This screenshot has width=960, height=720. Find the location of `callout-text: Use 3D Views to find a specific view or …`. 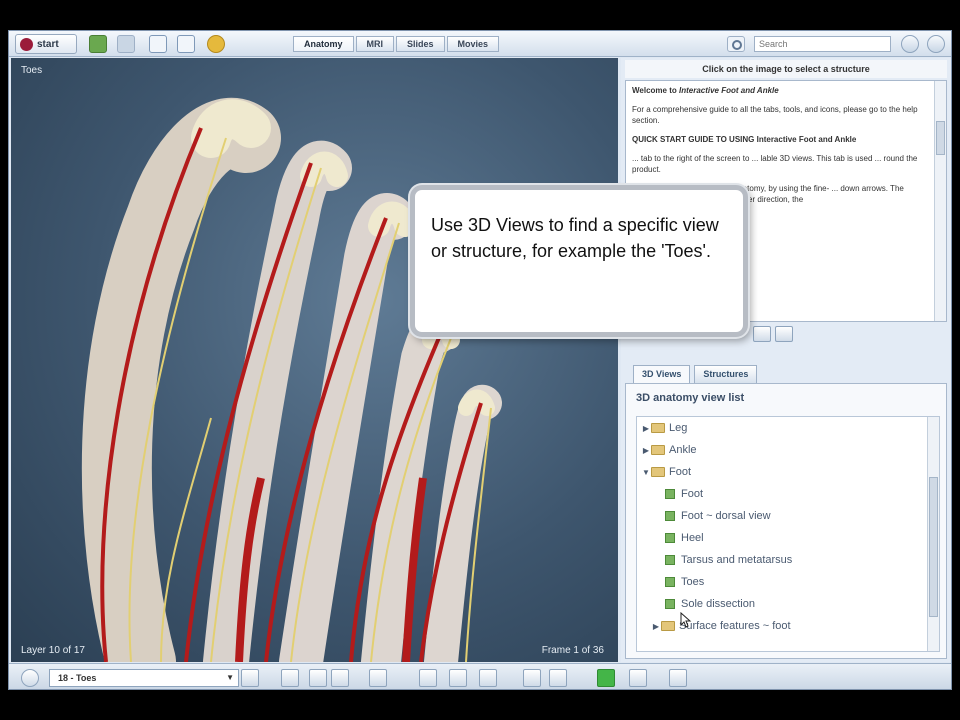

callout-text: Use 3D Views to find a specific view or … is located at coordinates (575, 238).